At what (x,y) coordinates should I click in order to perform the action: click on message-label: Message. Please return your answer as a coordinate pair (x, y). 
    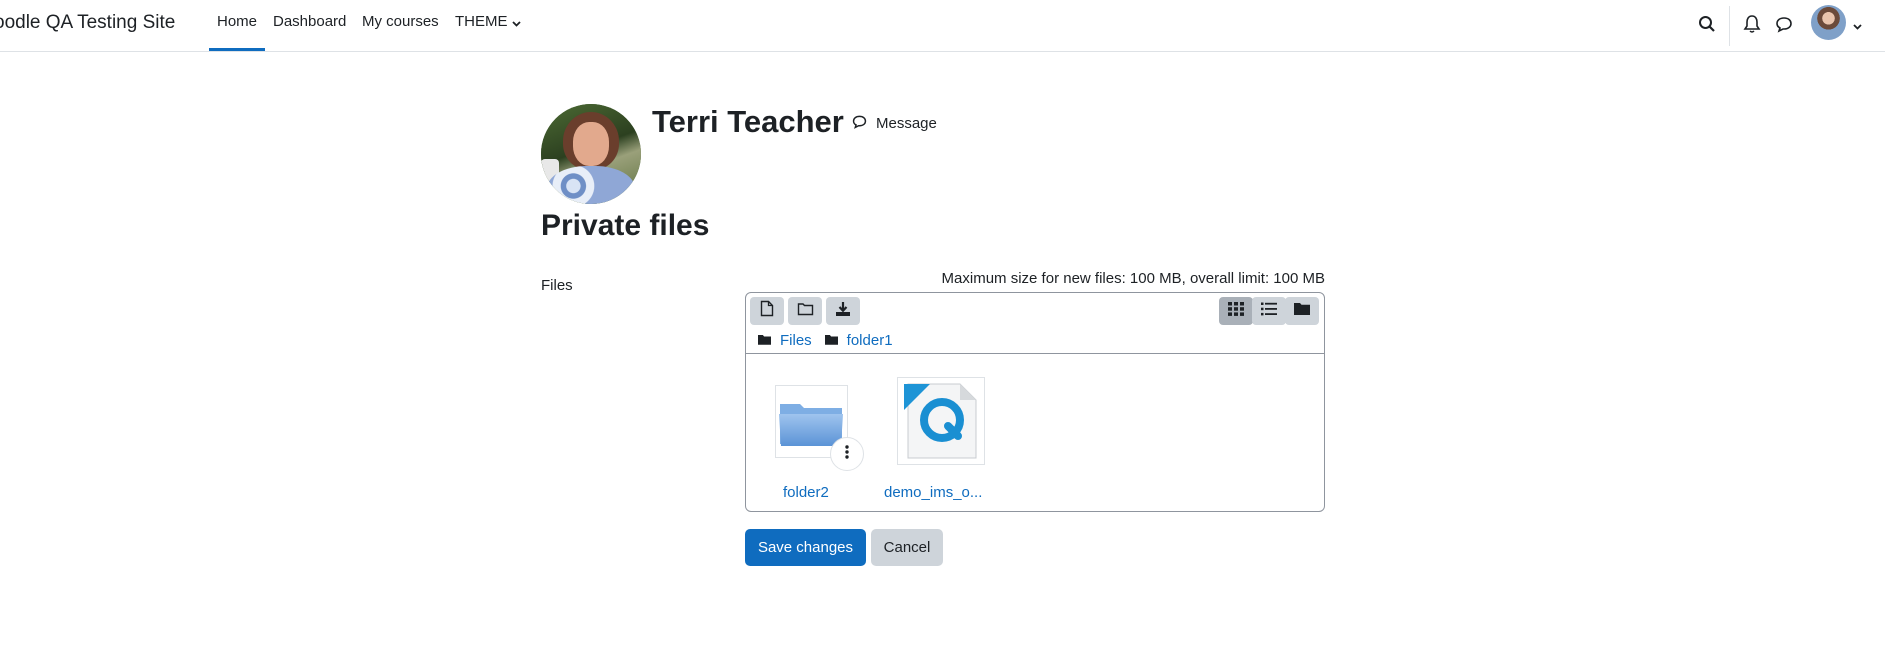
    Looking at the image, I should click on (906, 123).